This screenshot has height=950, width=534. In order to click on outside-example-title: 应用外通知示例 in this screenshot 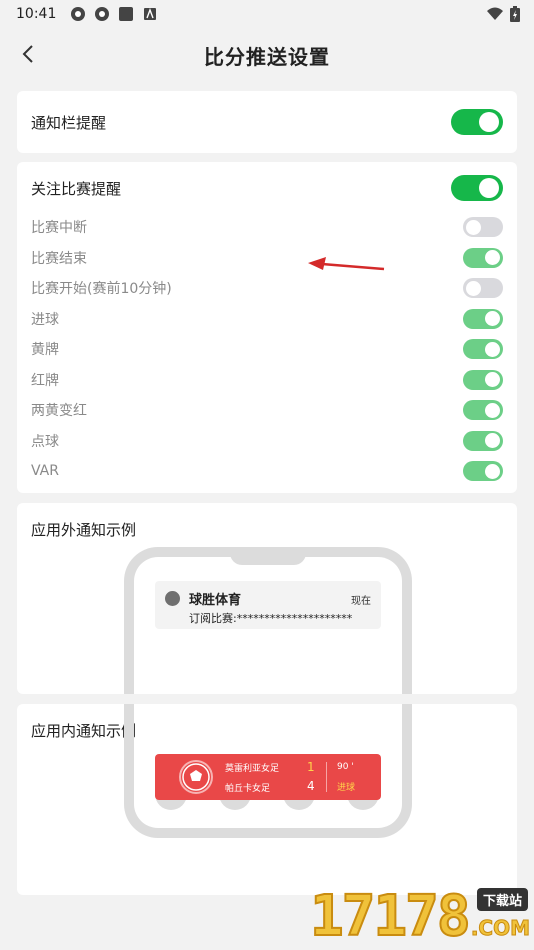, I will do `click(84, 530)`.